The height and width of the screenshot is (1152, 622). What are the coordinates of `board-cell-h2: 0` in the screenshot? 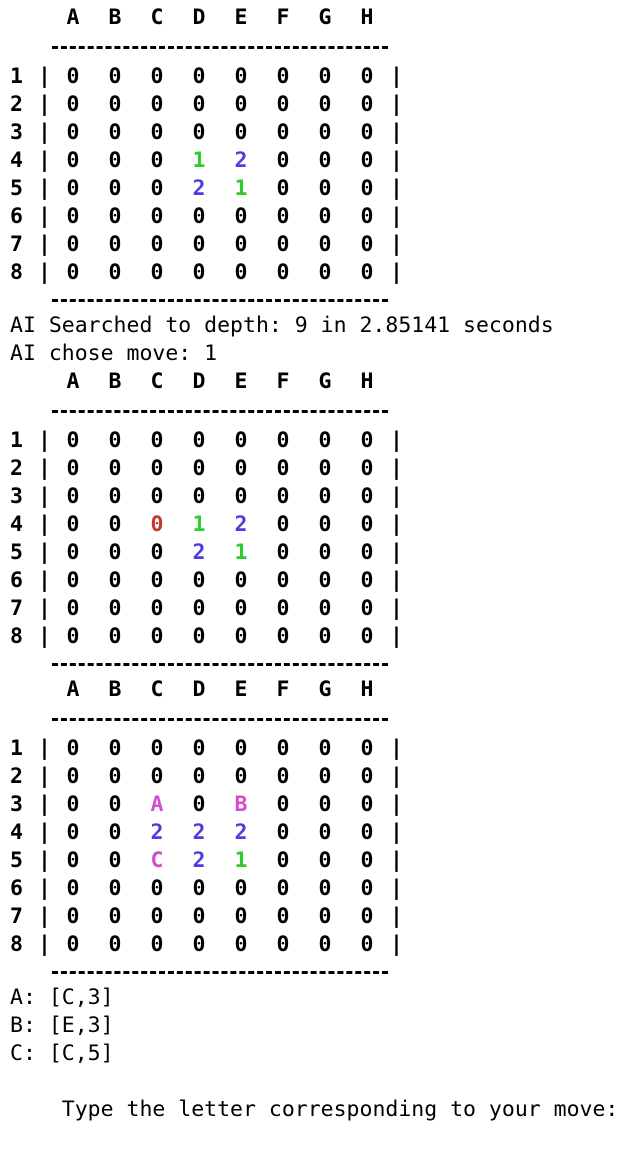 It's located at (367, 776).